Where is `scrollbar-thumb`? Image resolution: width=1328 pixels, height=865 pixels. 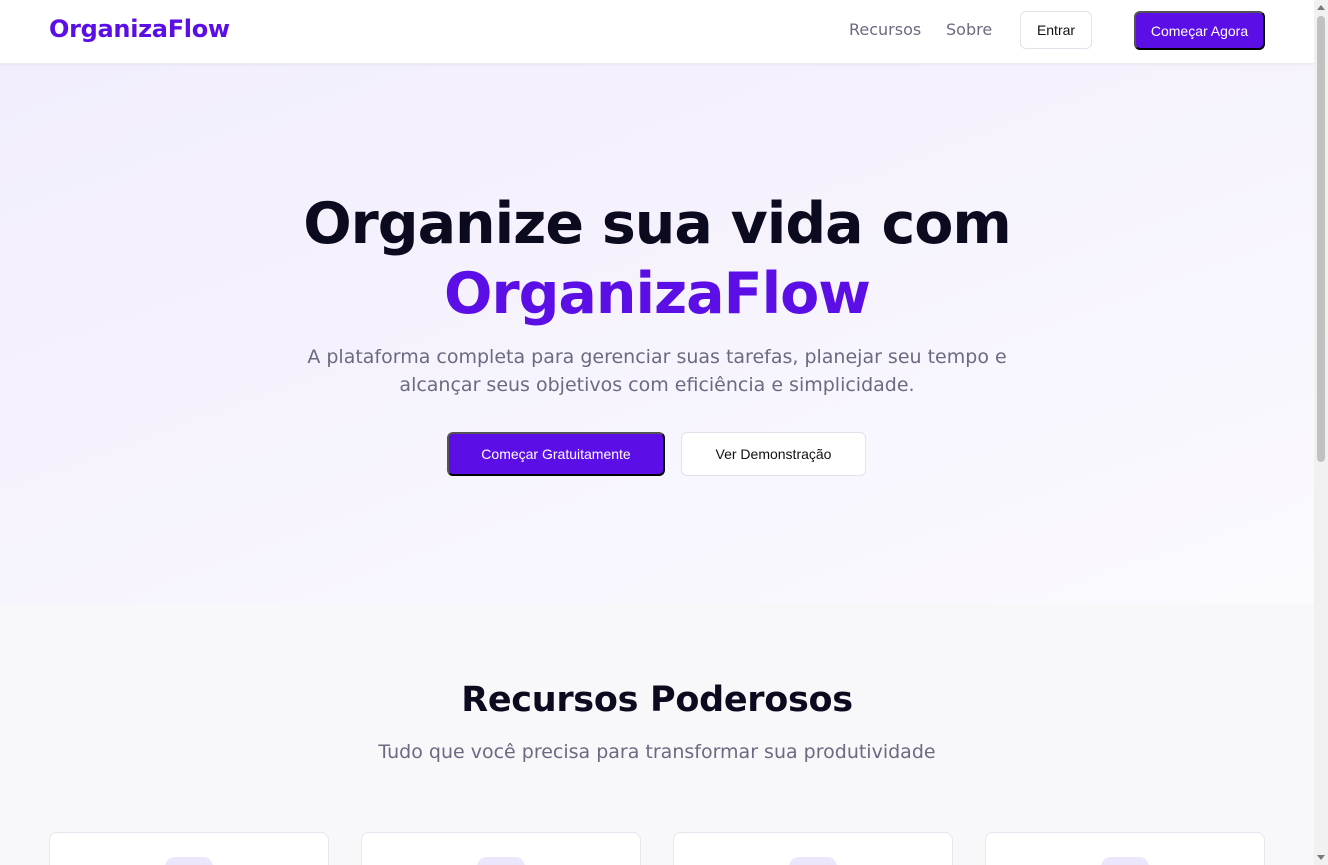
scrollbar-thumb is located at coordinates (1321, 239).